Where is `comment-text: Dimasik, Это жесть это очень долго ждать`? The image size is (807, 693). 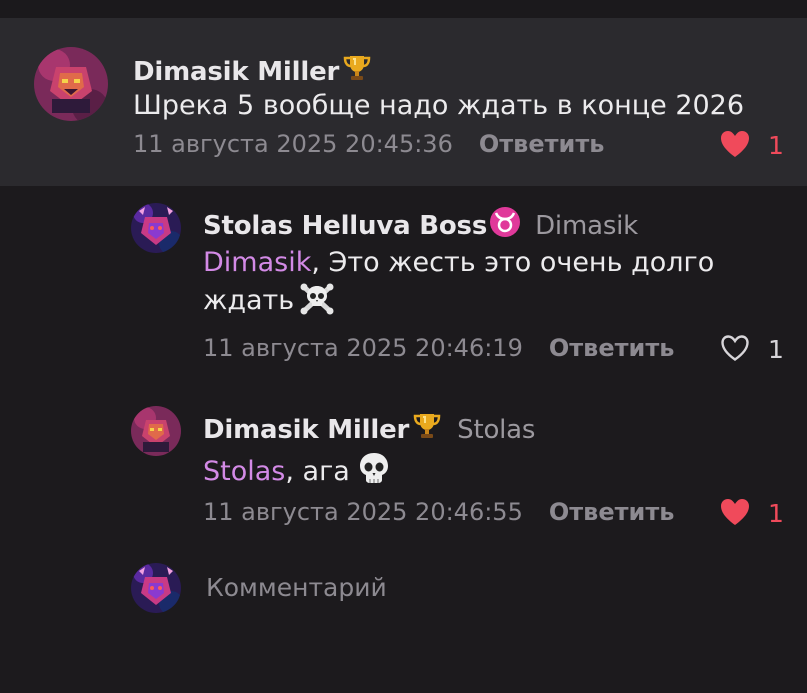 comment-text: Dimasik, Это жесть это очень долго ждать is located at coordinates (458, 285).